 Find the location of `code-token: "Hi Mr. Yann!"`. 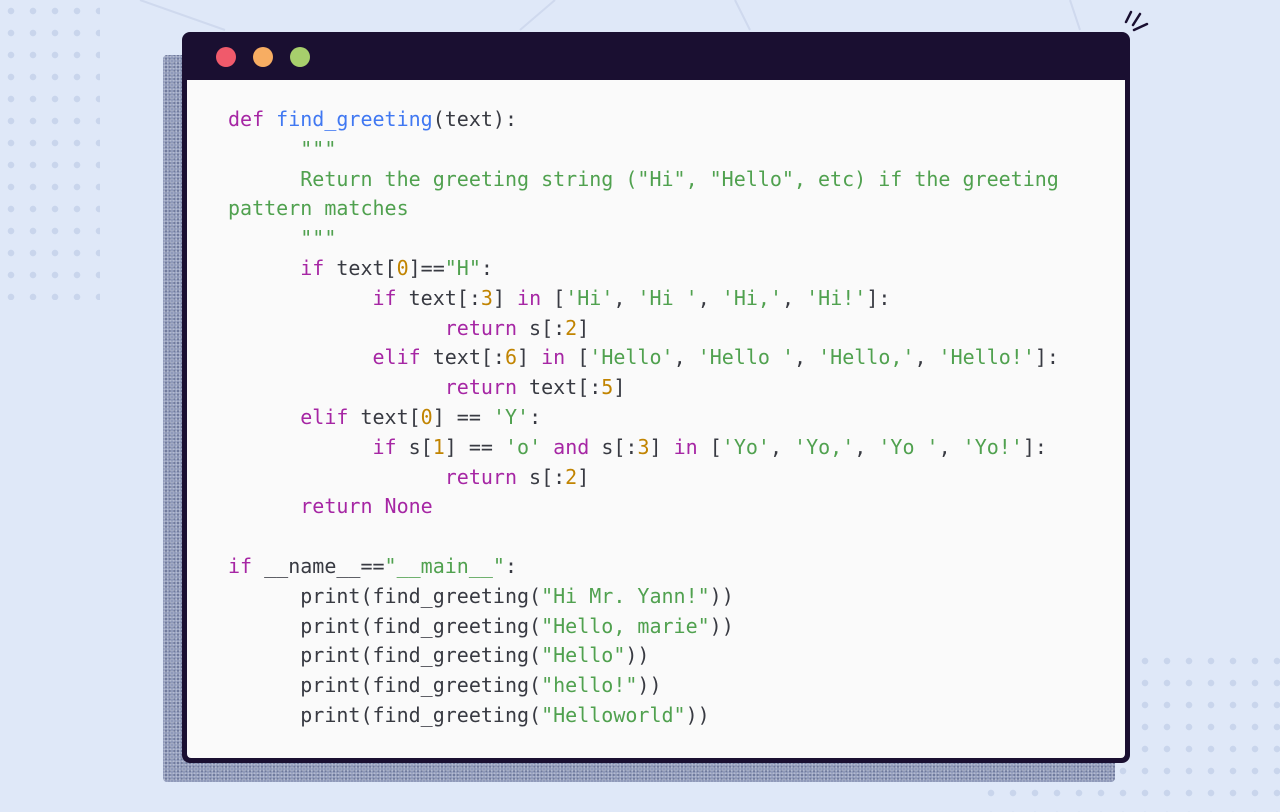

code-token: "Hi Mr. Yann!" is located at coordinates (625, 595).